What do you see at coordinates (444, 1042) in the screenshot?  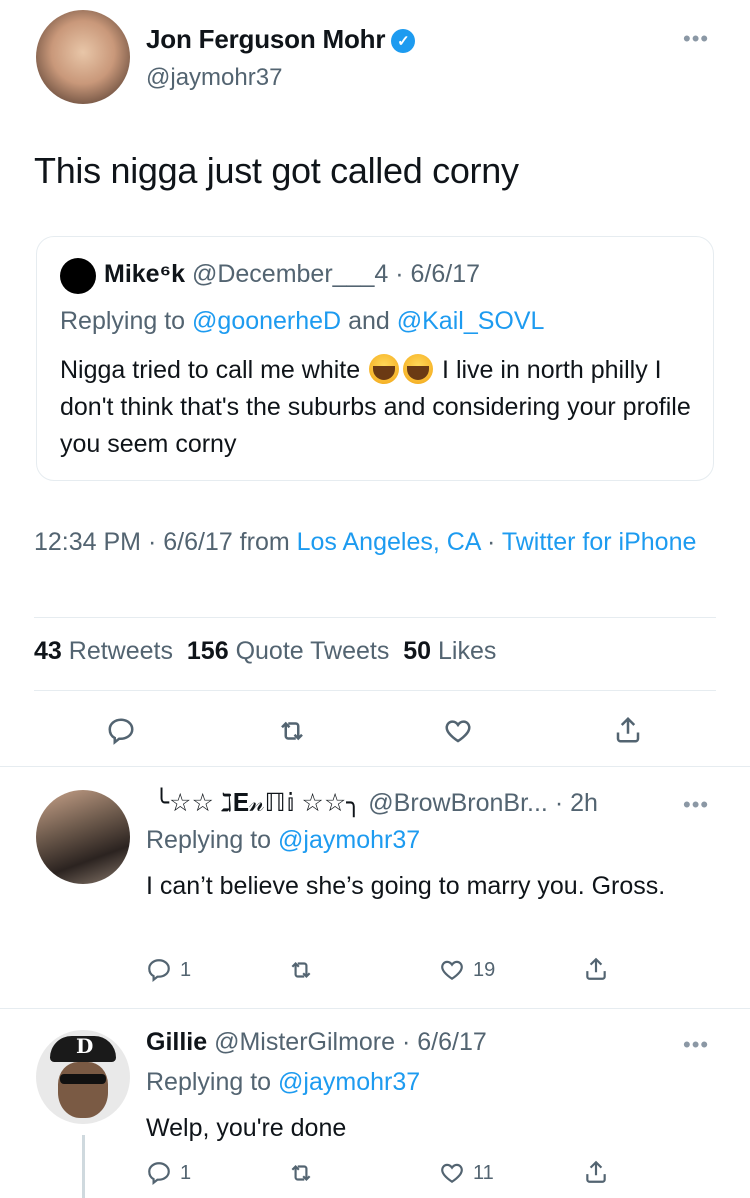 I see `reply-time: · 6/6/17` at bounding box center [444, 1042].